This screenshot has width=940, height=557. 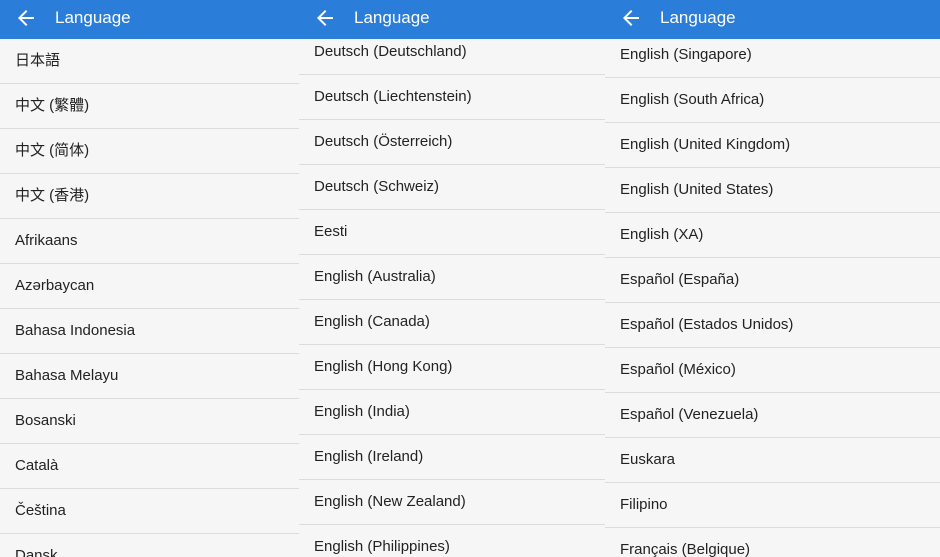 I want to click on list-item: English (Philippines), so click(x=452, y=541).